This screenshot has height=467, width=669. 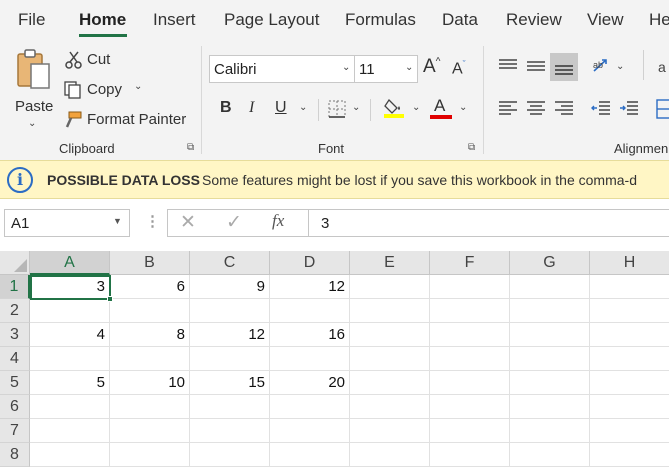 I want to click on clipboard-dialog-launcher-icon: ⧉, so click(x=190, y=147).